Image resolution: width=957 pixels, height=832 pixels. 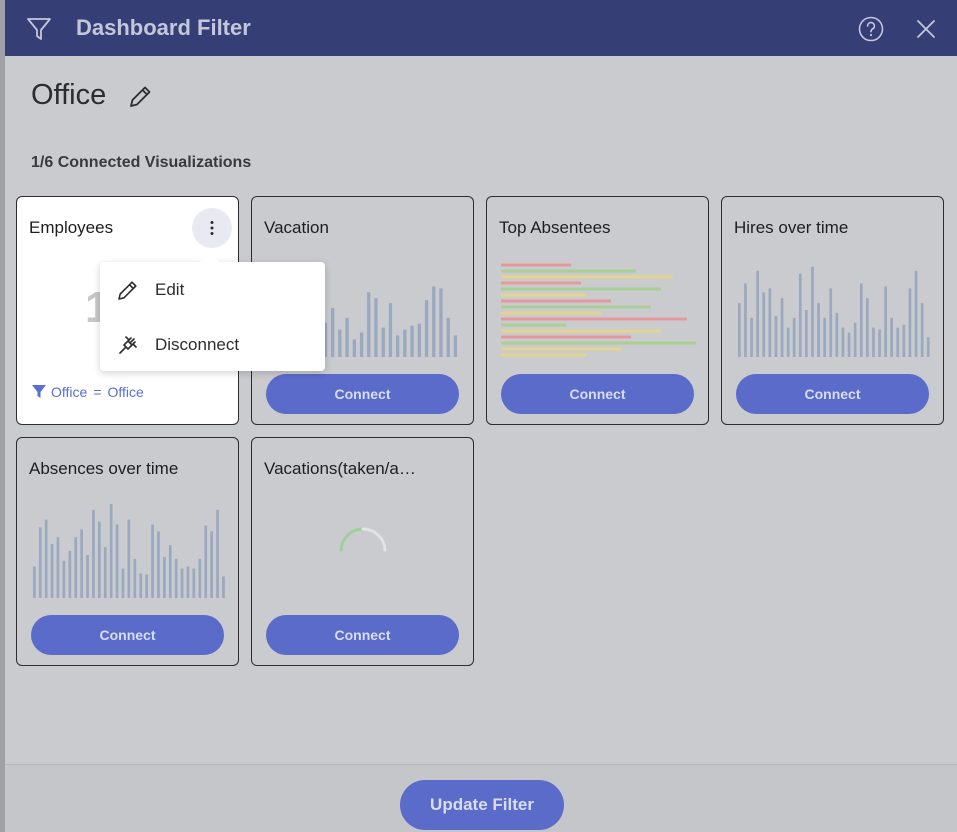 I want to click on menu-item-label: Disconnect, so click(x=197, y=344).